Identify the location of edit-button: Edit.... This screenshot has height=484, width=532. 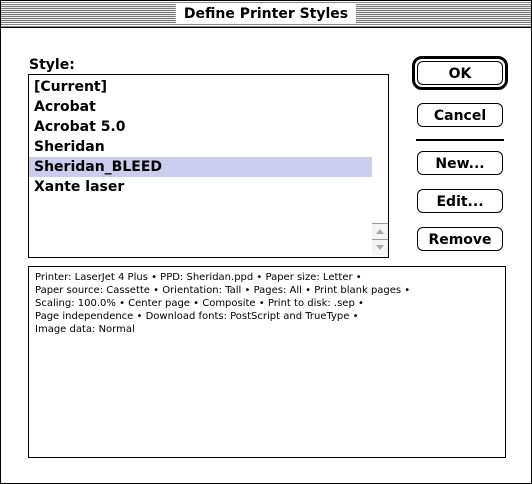
(460, 201).